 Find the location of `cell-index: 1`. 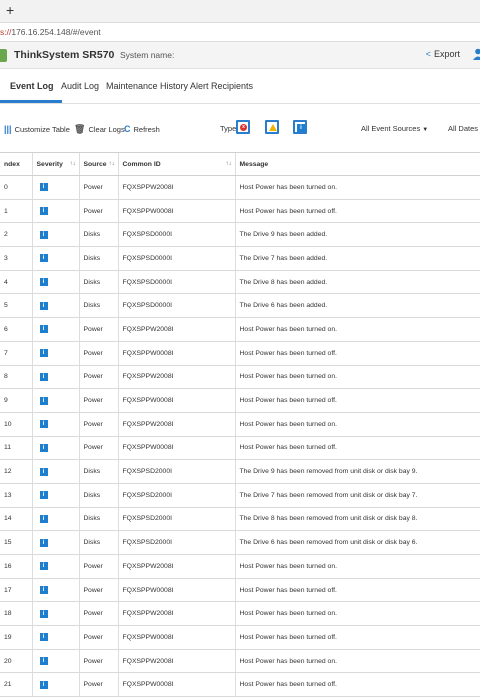

cell-index: 1 is located at coordinates (16, 211).